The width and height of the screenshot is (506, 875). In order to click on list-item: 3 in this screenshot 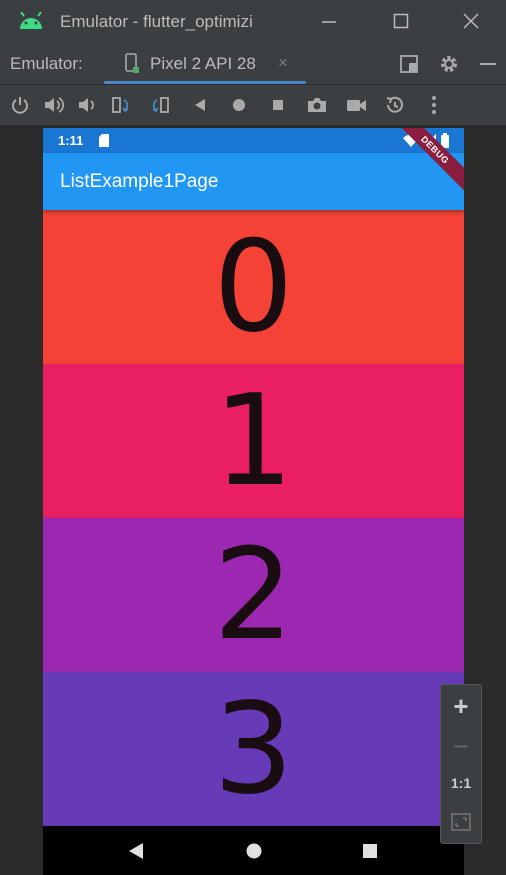, I will do `click(253, 749)`.